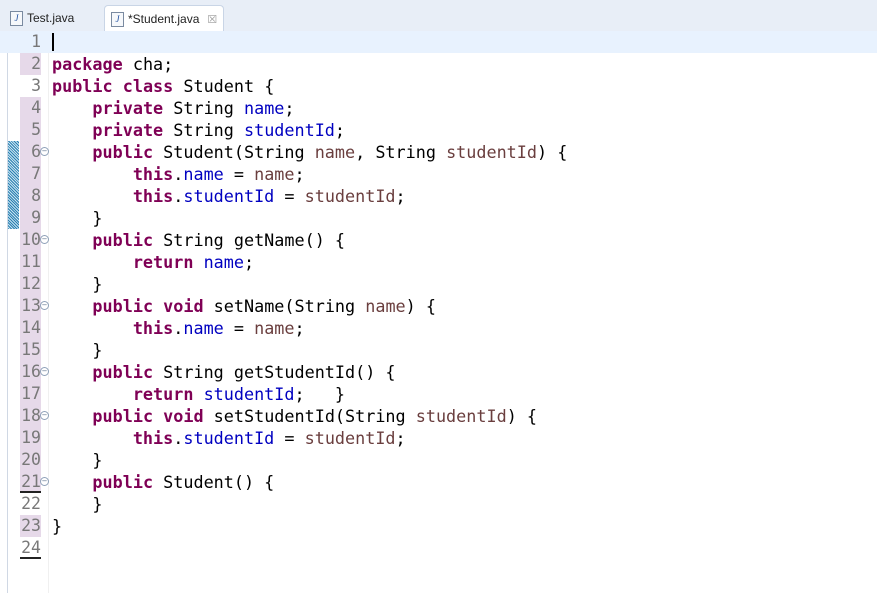 Image resolution: width=877 pixels, height=593 pixels. Describe the element at coordinates (148, 64) in the screenshot. I see `code-token: cha;` at that location.